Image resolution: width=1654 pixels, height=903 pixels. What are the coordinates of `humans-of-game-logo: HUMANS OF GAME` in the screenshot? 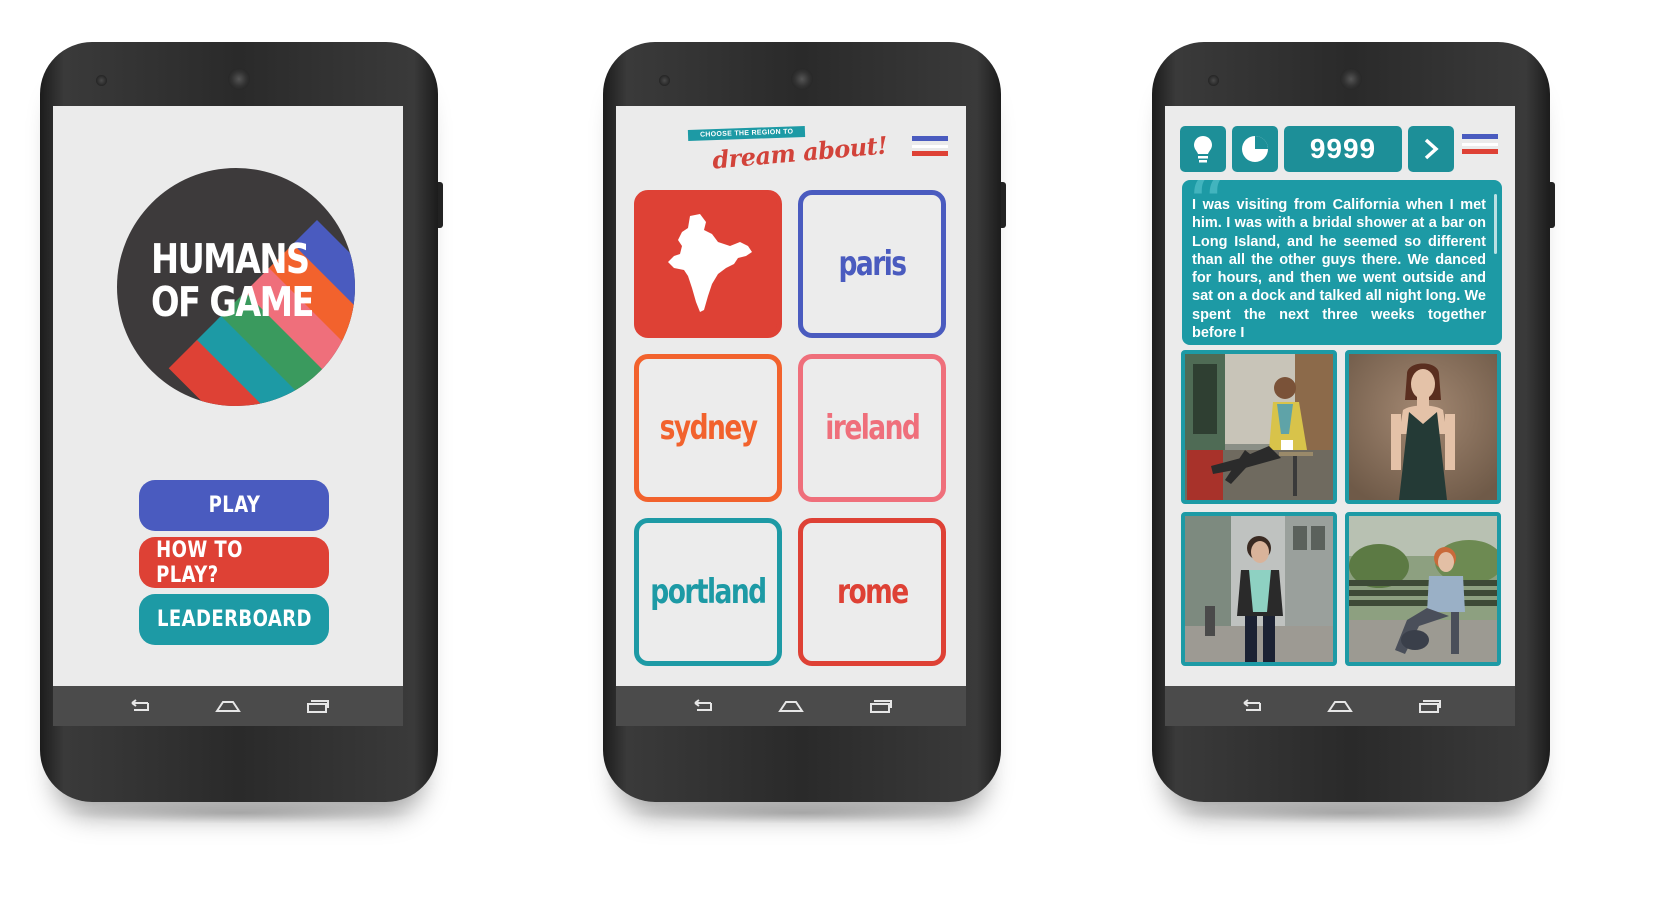 It's located at (236, 287).